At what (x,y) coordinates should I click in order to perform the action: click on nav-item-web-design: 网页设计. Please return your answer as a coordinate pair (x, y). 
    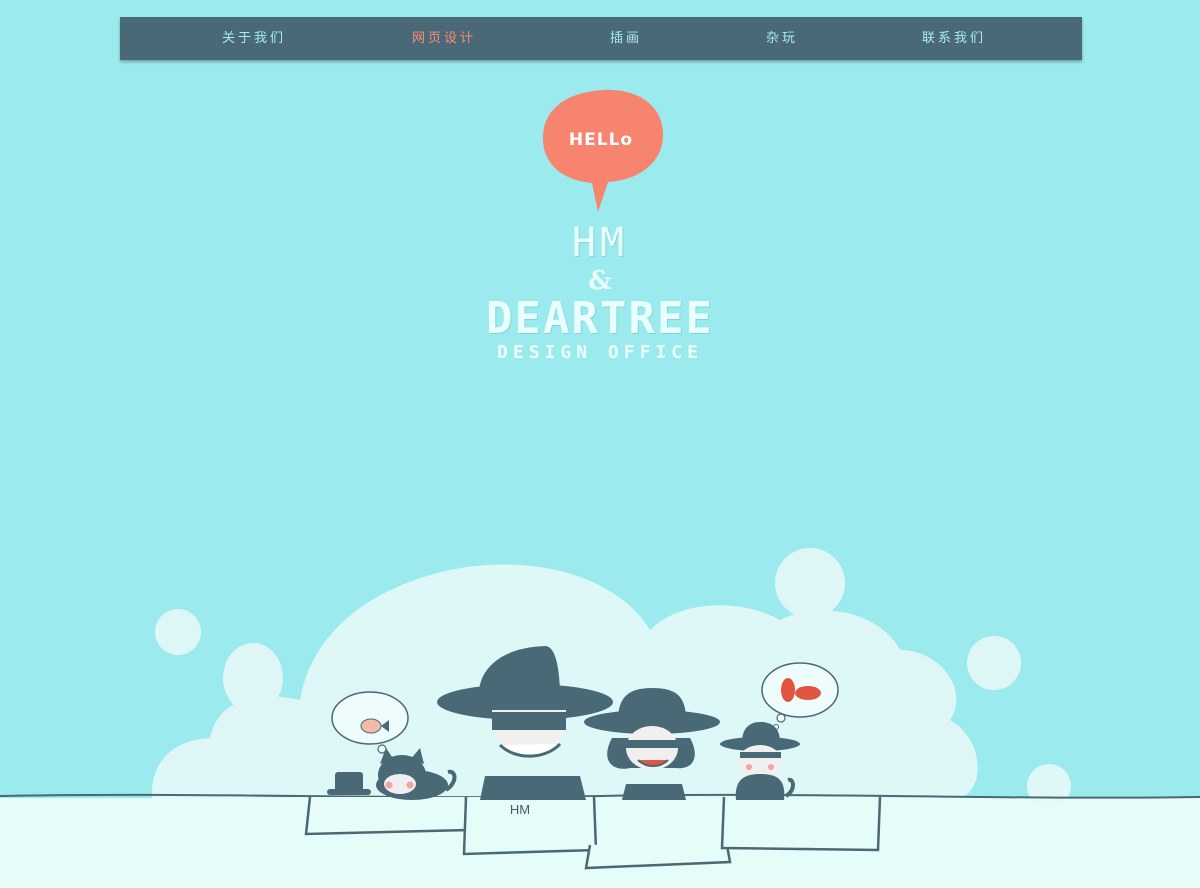
    Looking at the image, I should click on (444, 38).